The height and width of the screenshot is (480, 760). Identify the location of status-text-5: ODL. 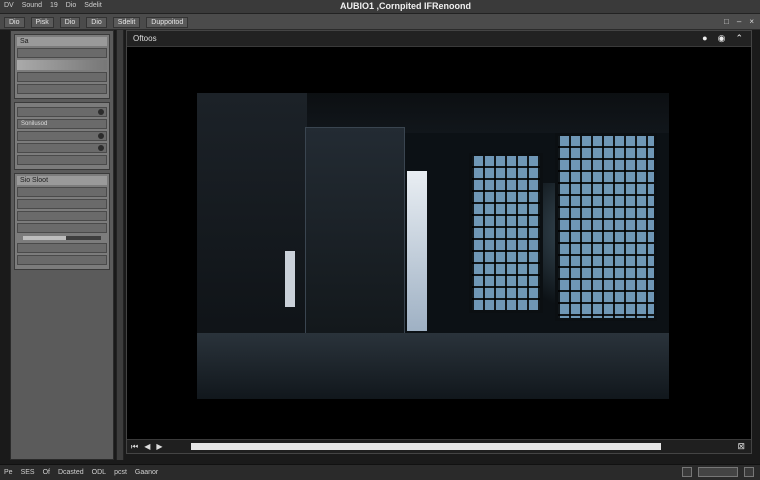
(99, 472).